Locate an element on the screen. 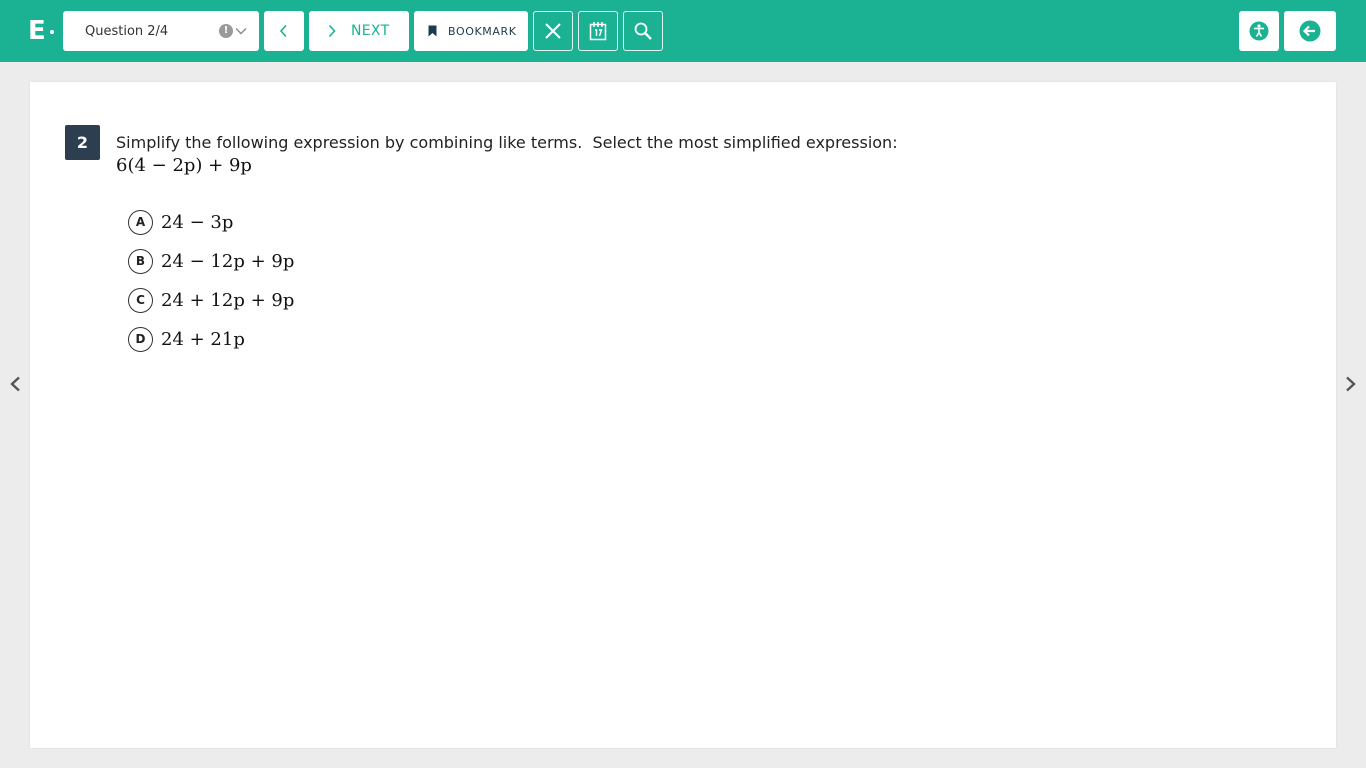 The image size is (1366, 768). calendar-icon is located at coordinates (598, 31).